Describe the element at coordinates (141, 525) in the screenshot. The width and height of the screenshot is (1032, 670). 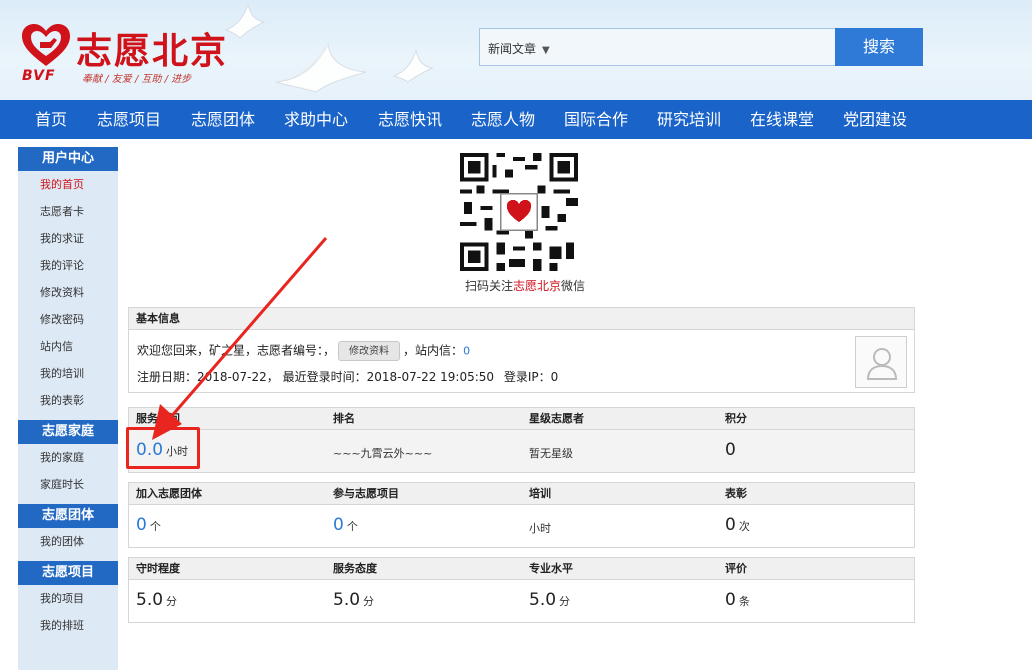
I see `groups-value: 0` at that location.